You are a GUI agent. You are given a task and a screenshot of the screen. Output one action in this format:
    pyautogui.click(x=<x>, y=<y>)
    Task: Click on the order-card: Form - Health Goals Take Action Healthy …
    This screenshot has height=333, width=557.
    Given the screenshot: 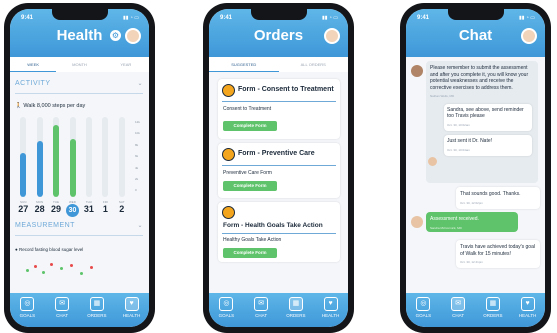 What is the action you would take?
    pyautogui.click(x=279, y=232)
    